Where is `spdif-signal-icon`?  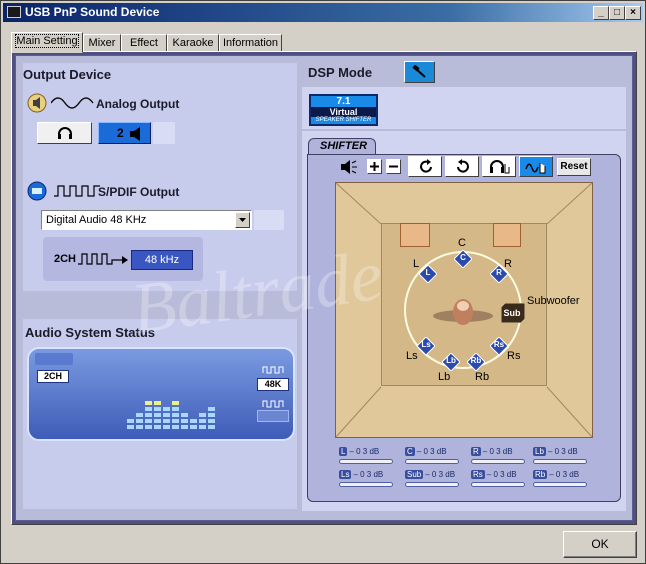 spdif-signal-icon is located at coordinates (103, 259).